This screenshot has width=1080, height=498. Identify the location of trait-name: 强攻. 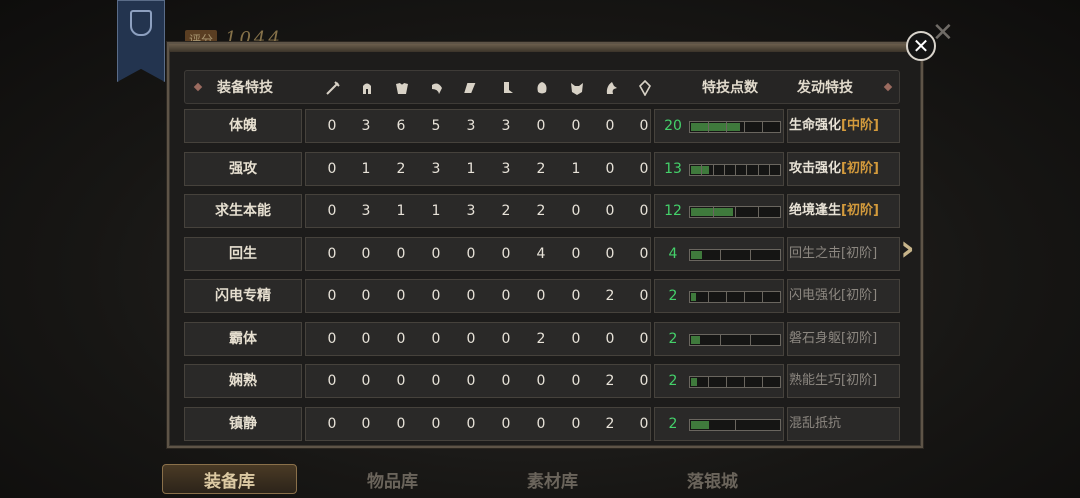
(243, 168).